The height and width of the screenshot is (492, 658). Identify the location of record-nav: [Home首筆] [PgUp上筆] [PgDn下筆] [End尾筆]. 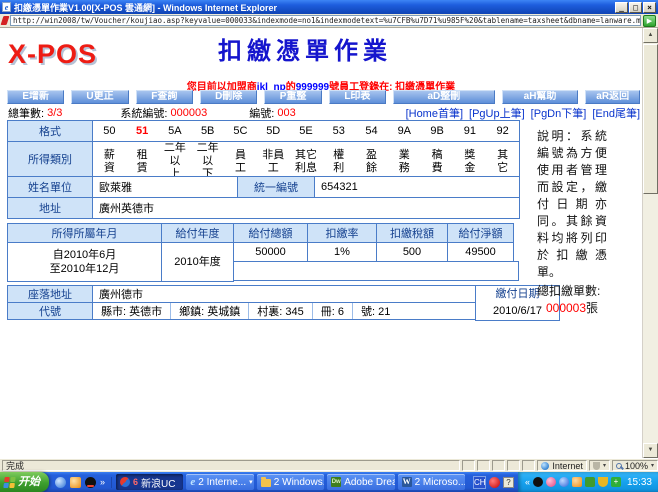
(523, 113).